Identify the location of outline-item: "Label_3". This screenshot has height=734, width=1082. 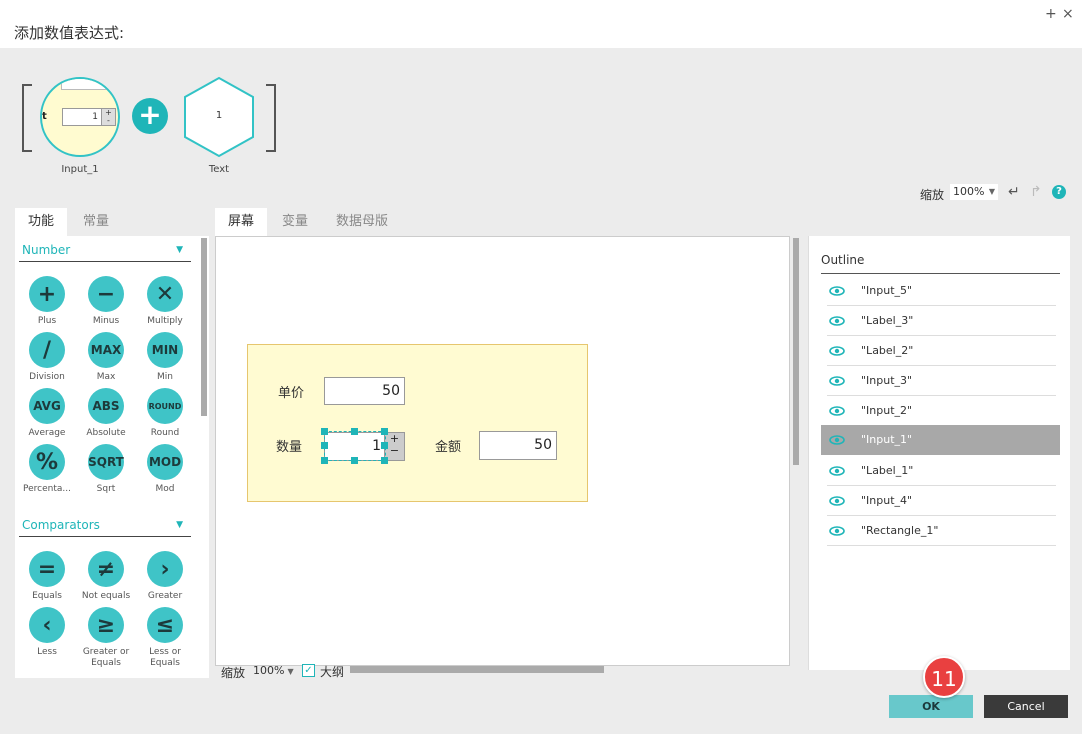
(940, 321).